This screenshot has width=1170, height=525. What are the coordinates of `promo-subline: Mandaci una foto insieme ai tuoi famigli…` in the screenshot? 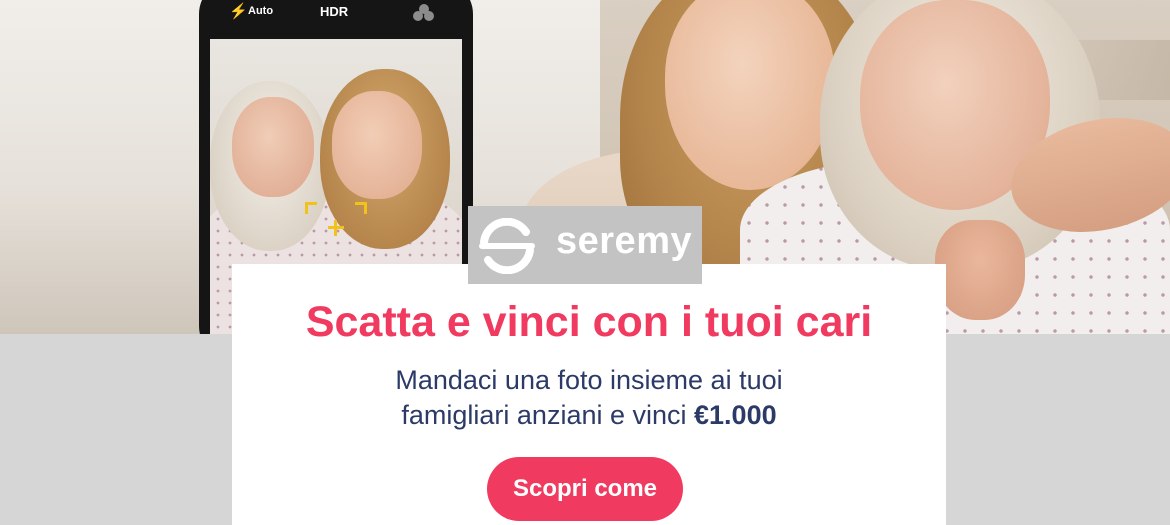 It's located at (589, 398).